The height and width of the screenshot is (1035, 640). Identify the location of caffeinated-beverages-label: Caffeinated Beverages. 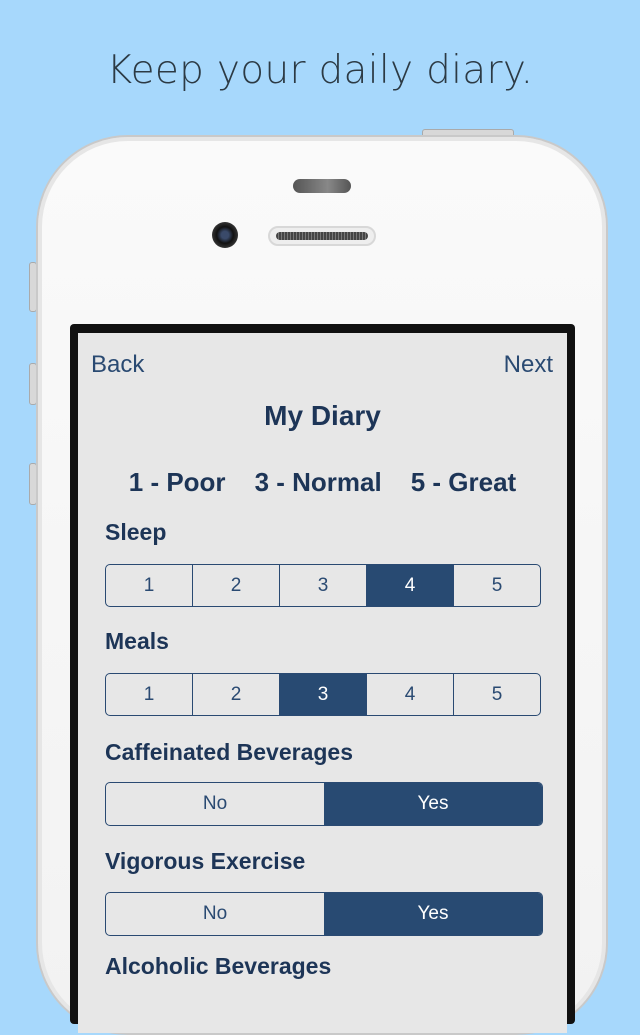
(229, 752).